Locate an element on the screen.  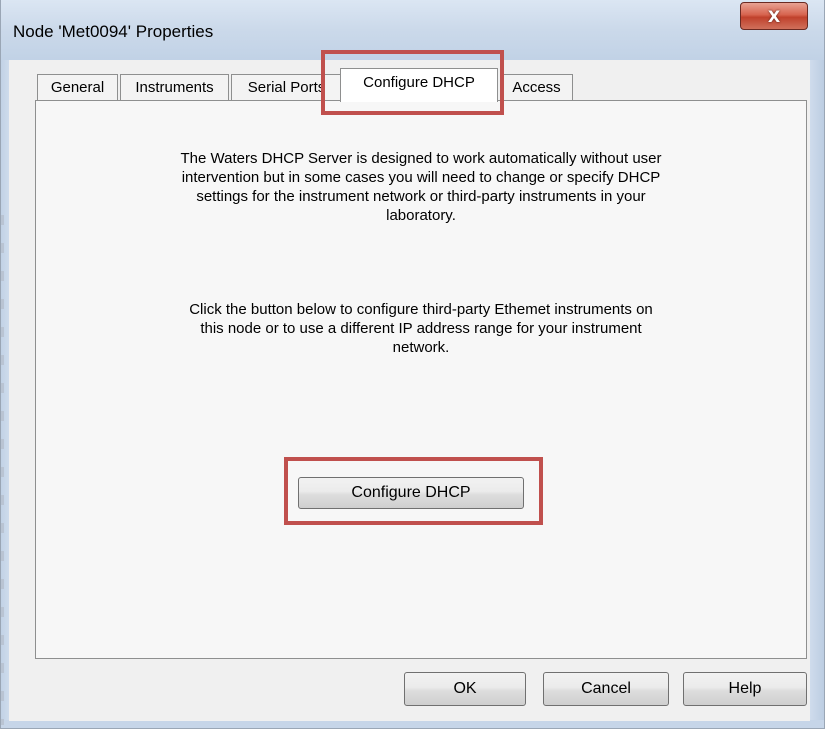
tab-label: Access is located at coordinates (536, 87).